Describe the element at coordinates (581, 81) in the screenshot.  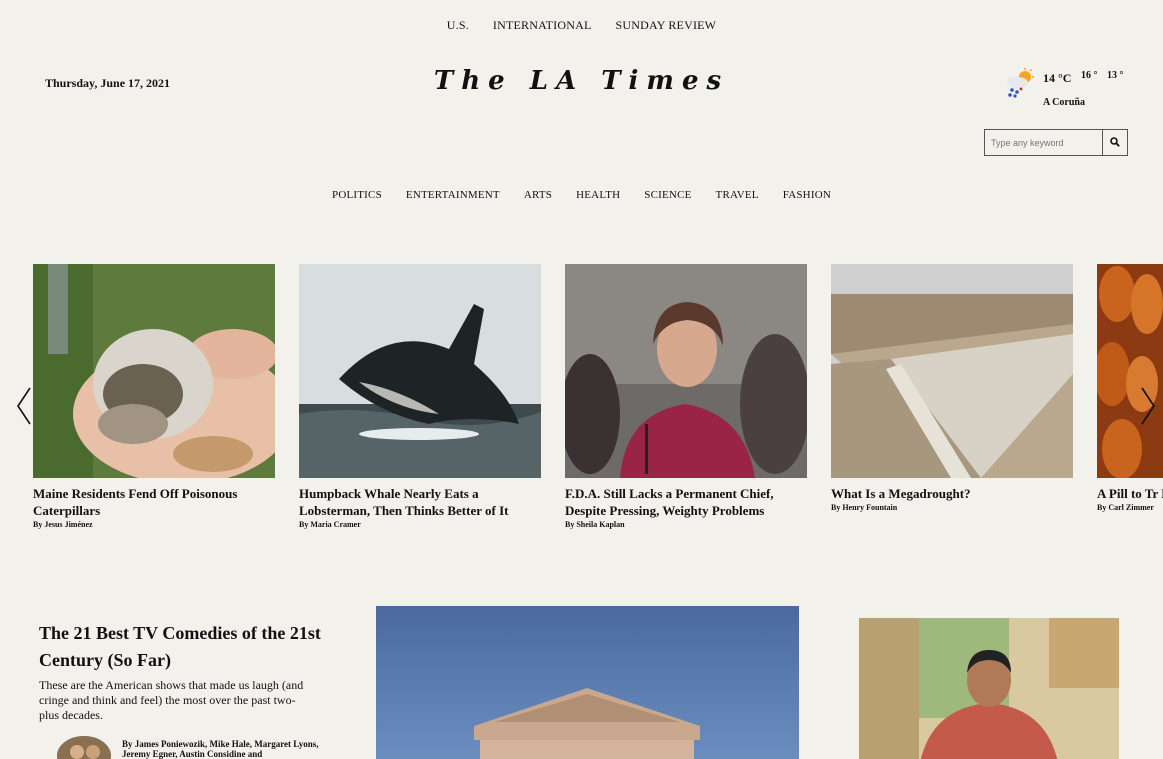
I see `site-logo: The LA Times` at that location.